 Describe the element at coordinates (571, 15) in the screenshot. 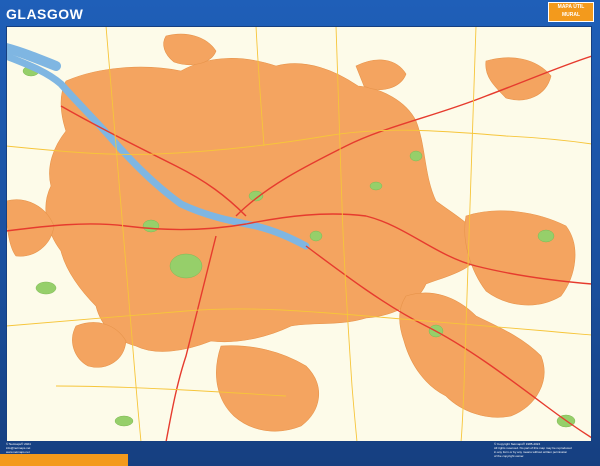

I see `badge-line-2: MURAL` at that location.